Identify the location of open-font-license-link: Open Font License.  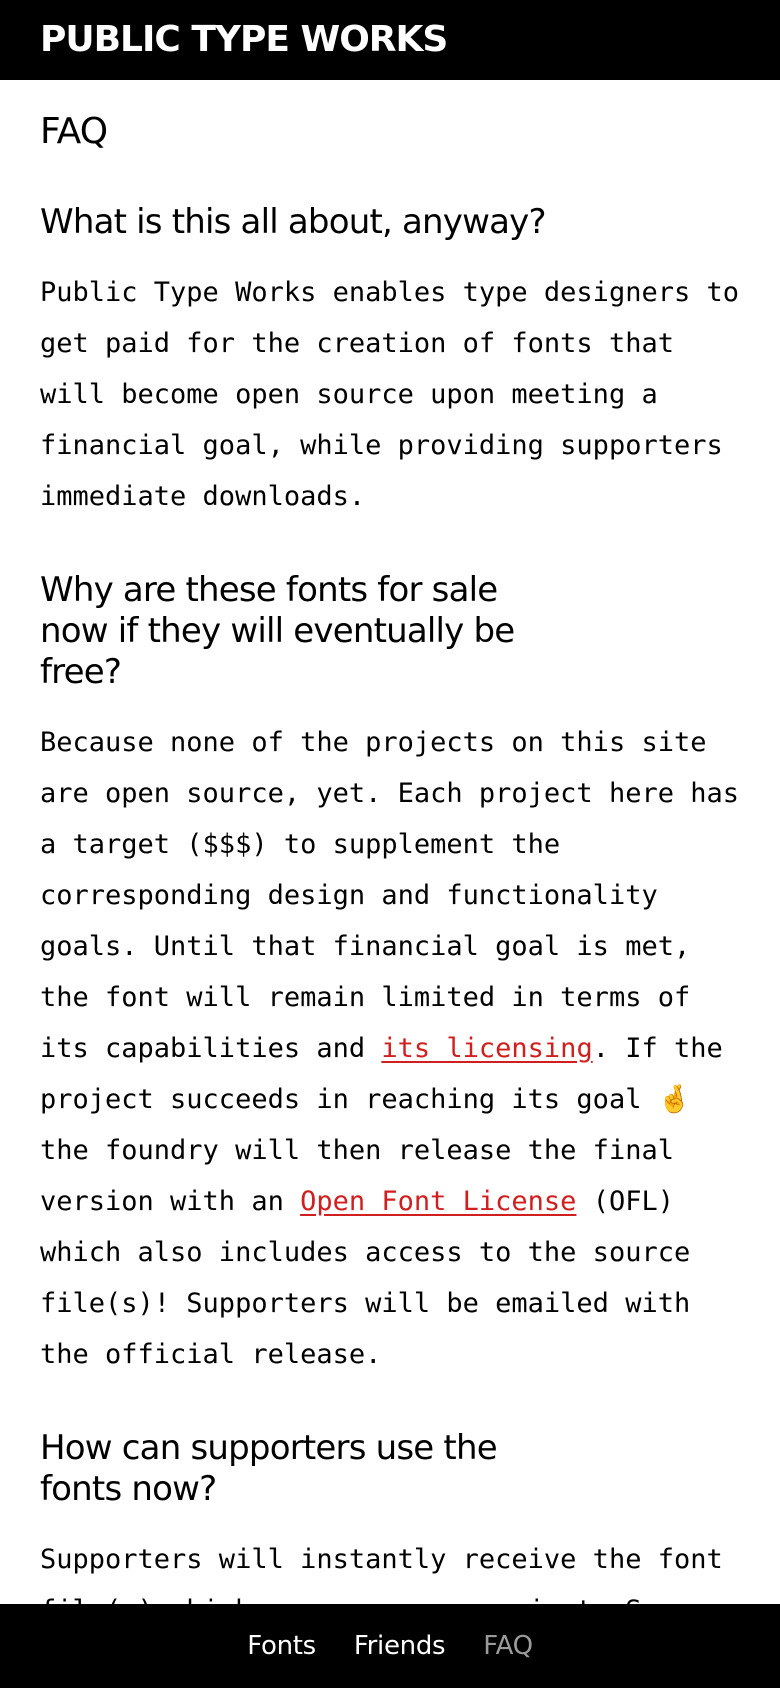
(438, 1201).